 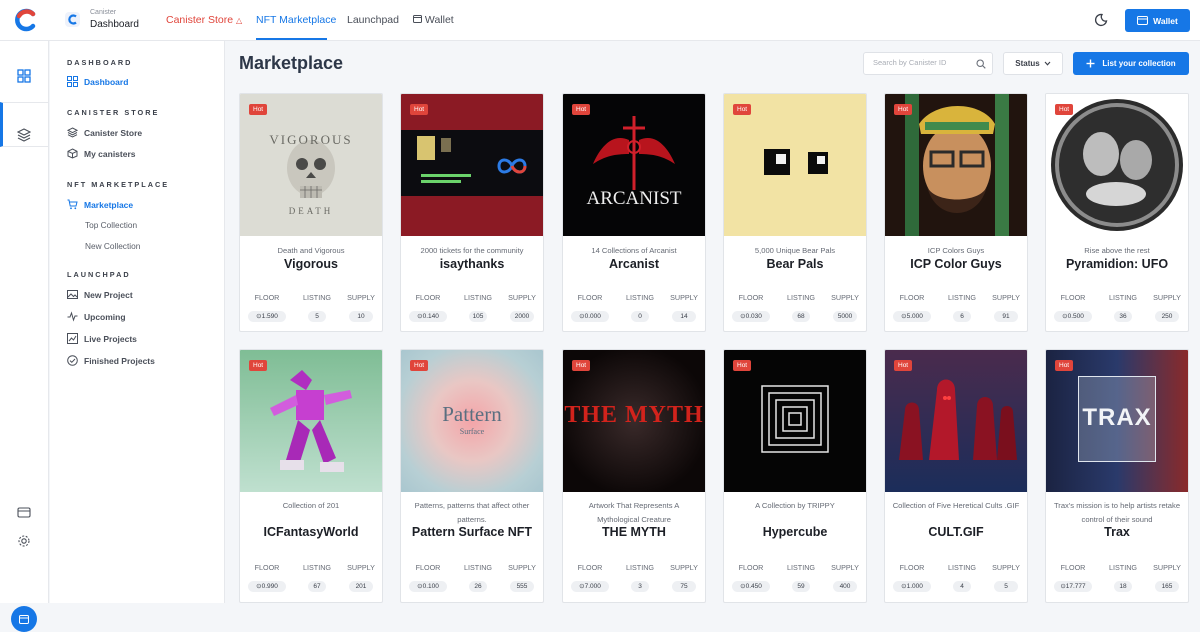 I want to click on sidebar-item-live-projects: Live Projects, so click(x=102, y=338).